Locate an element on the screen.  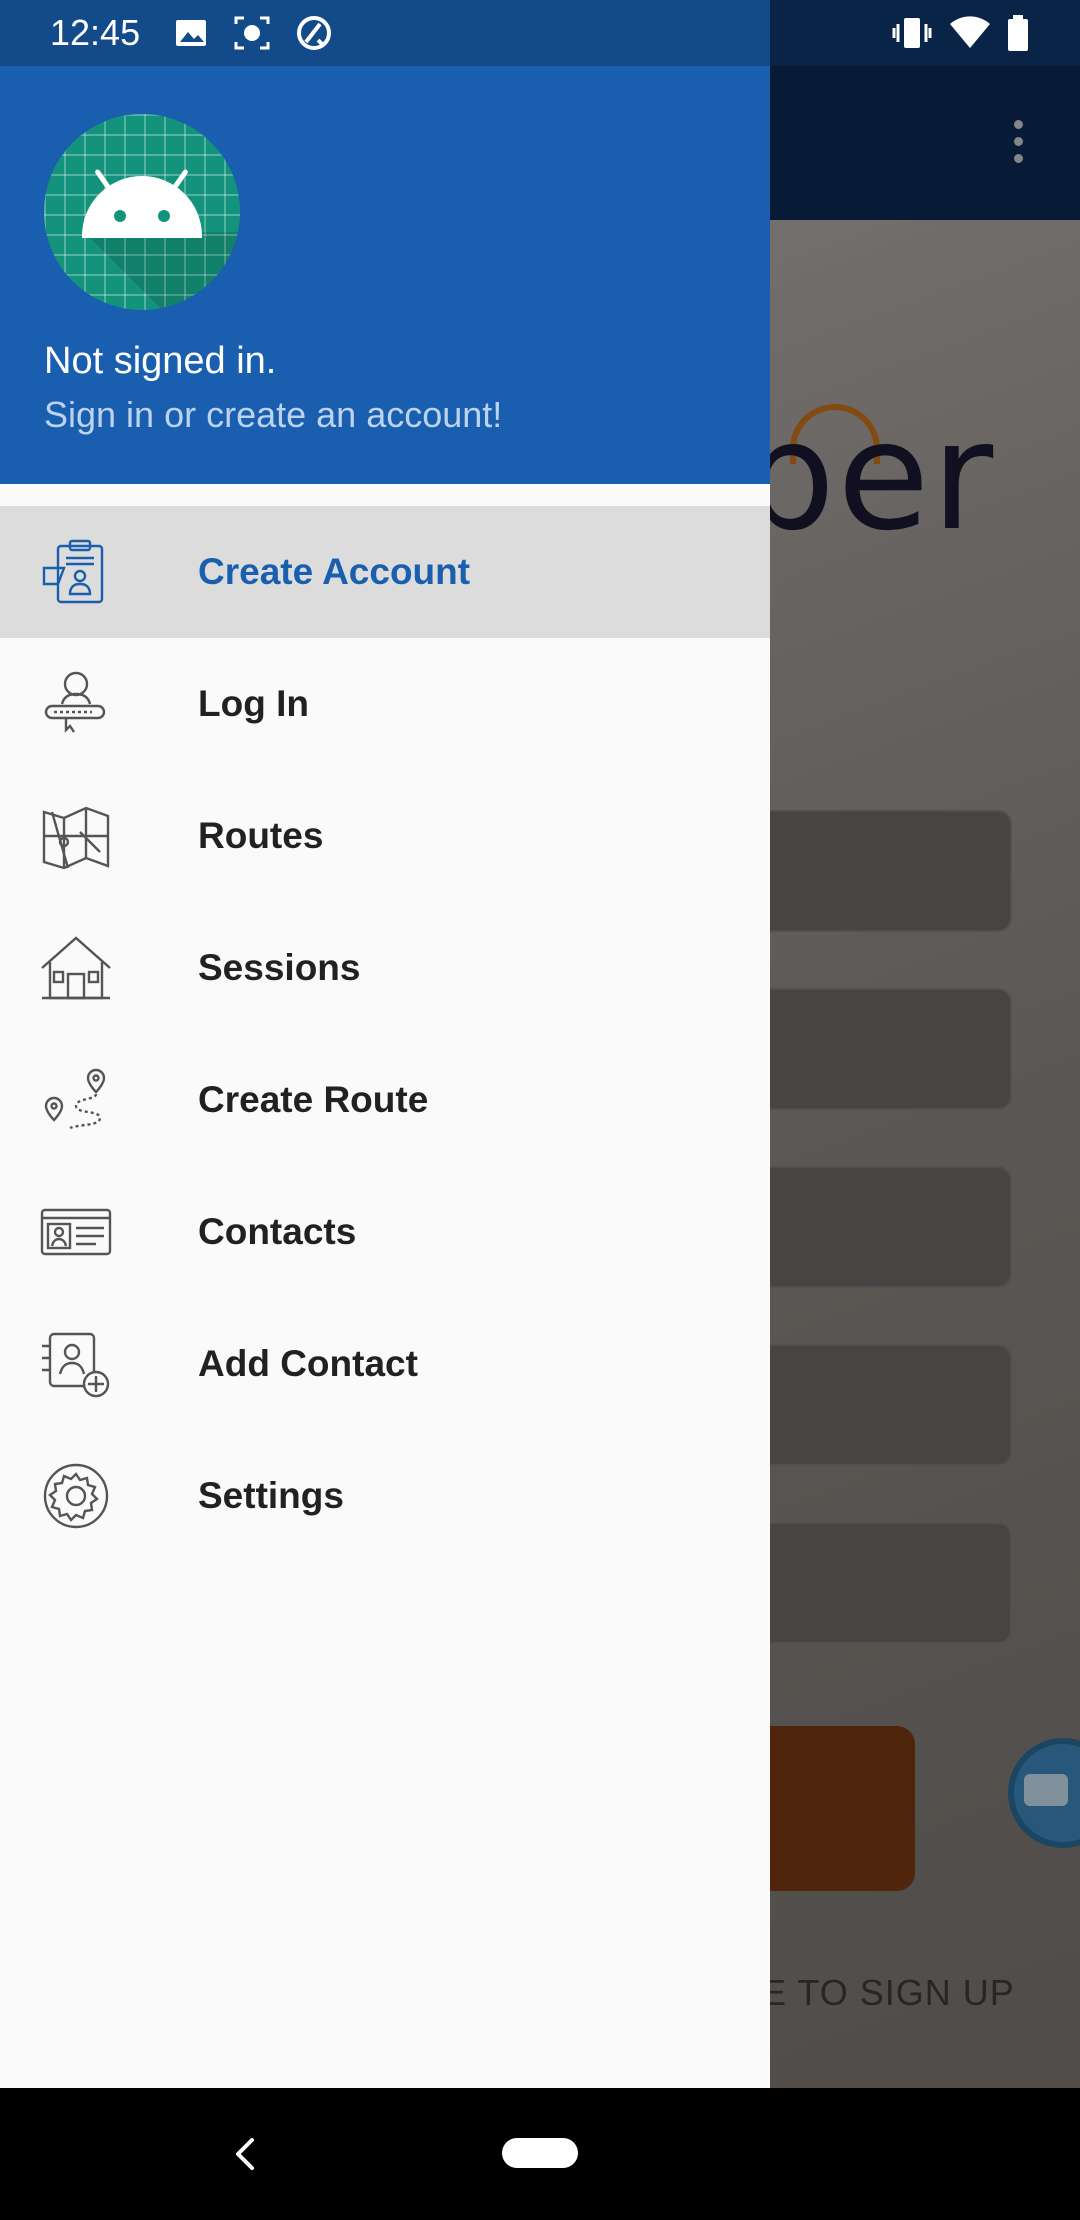
drawer-header-title: Not signed in. is located at coordinates (160, 361).